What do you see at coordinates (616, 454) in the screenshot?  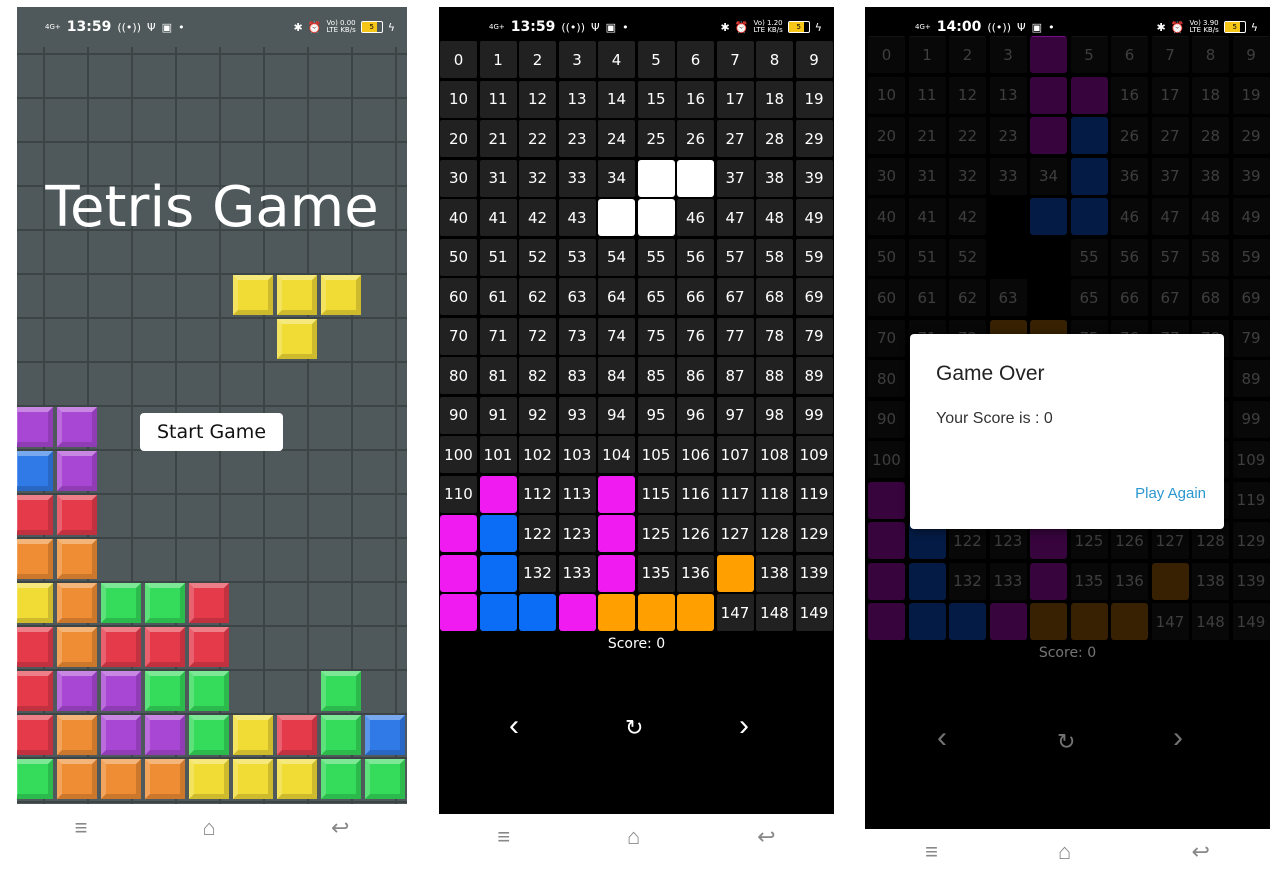 I see `board-cell: 104` at bounding box center [616, 454].